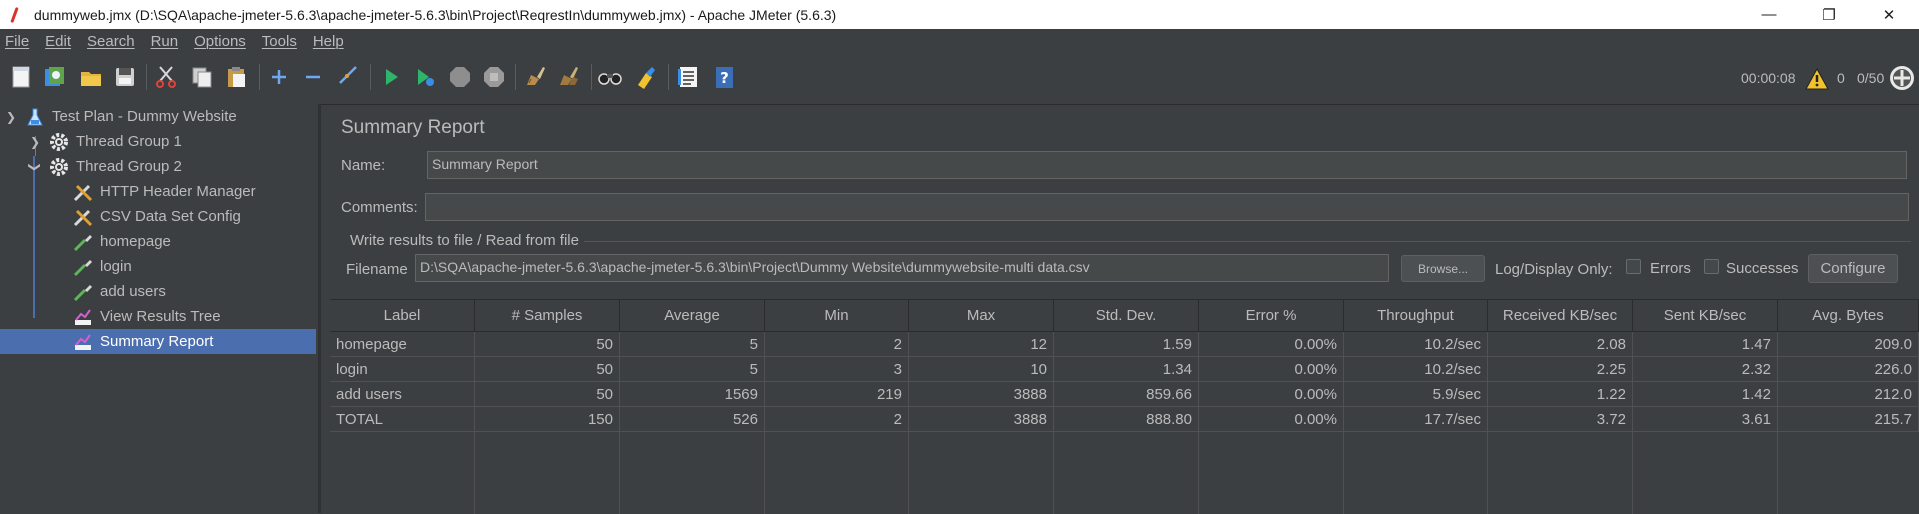 The image size is (1919, 514). Describe the element at coordinates (120, 116) in the screenshot. I see `tree-item-test-plan: ❯ Test Plan - Dummy Website` at that location.